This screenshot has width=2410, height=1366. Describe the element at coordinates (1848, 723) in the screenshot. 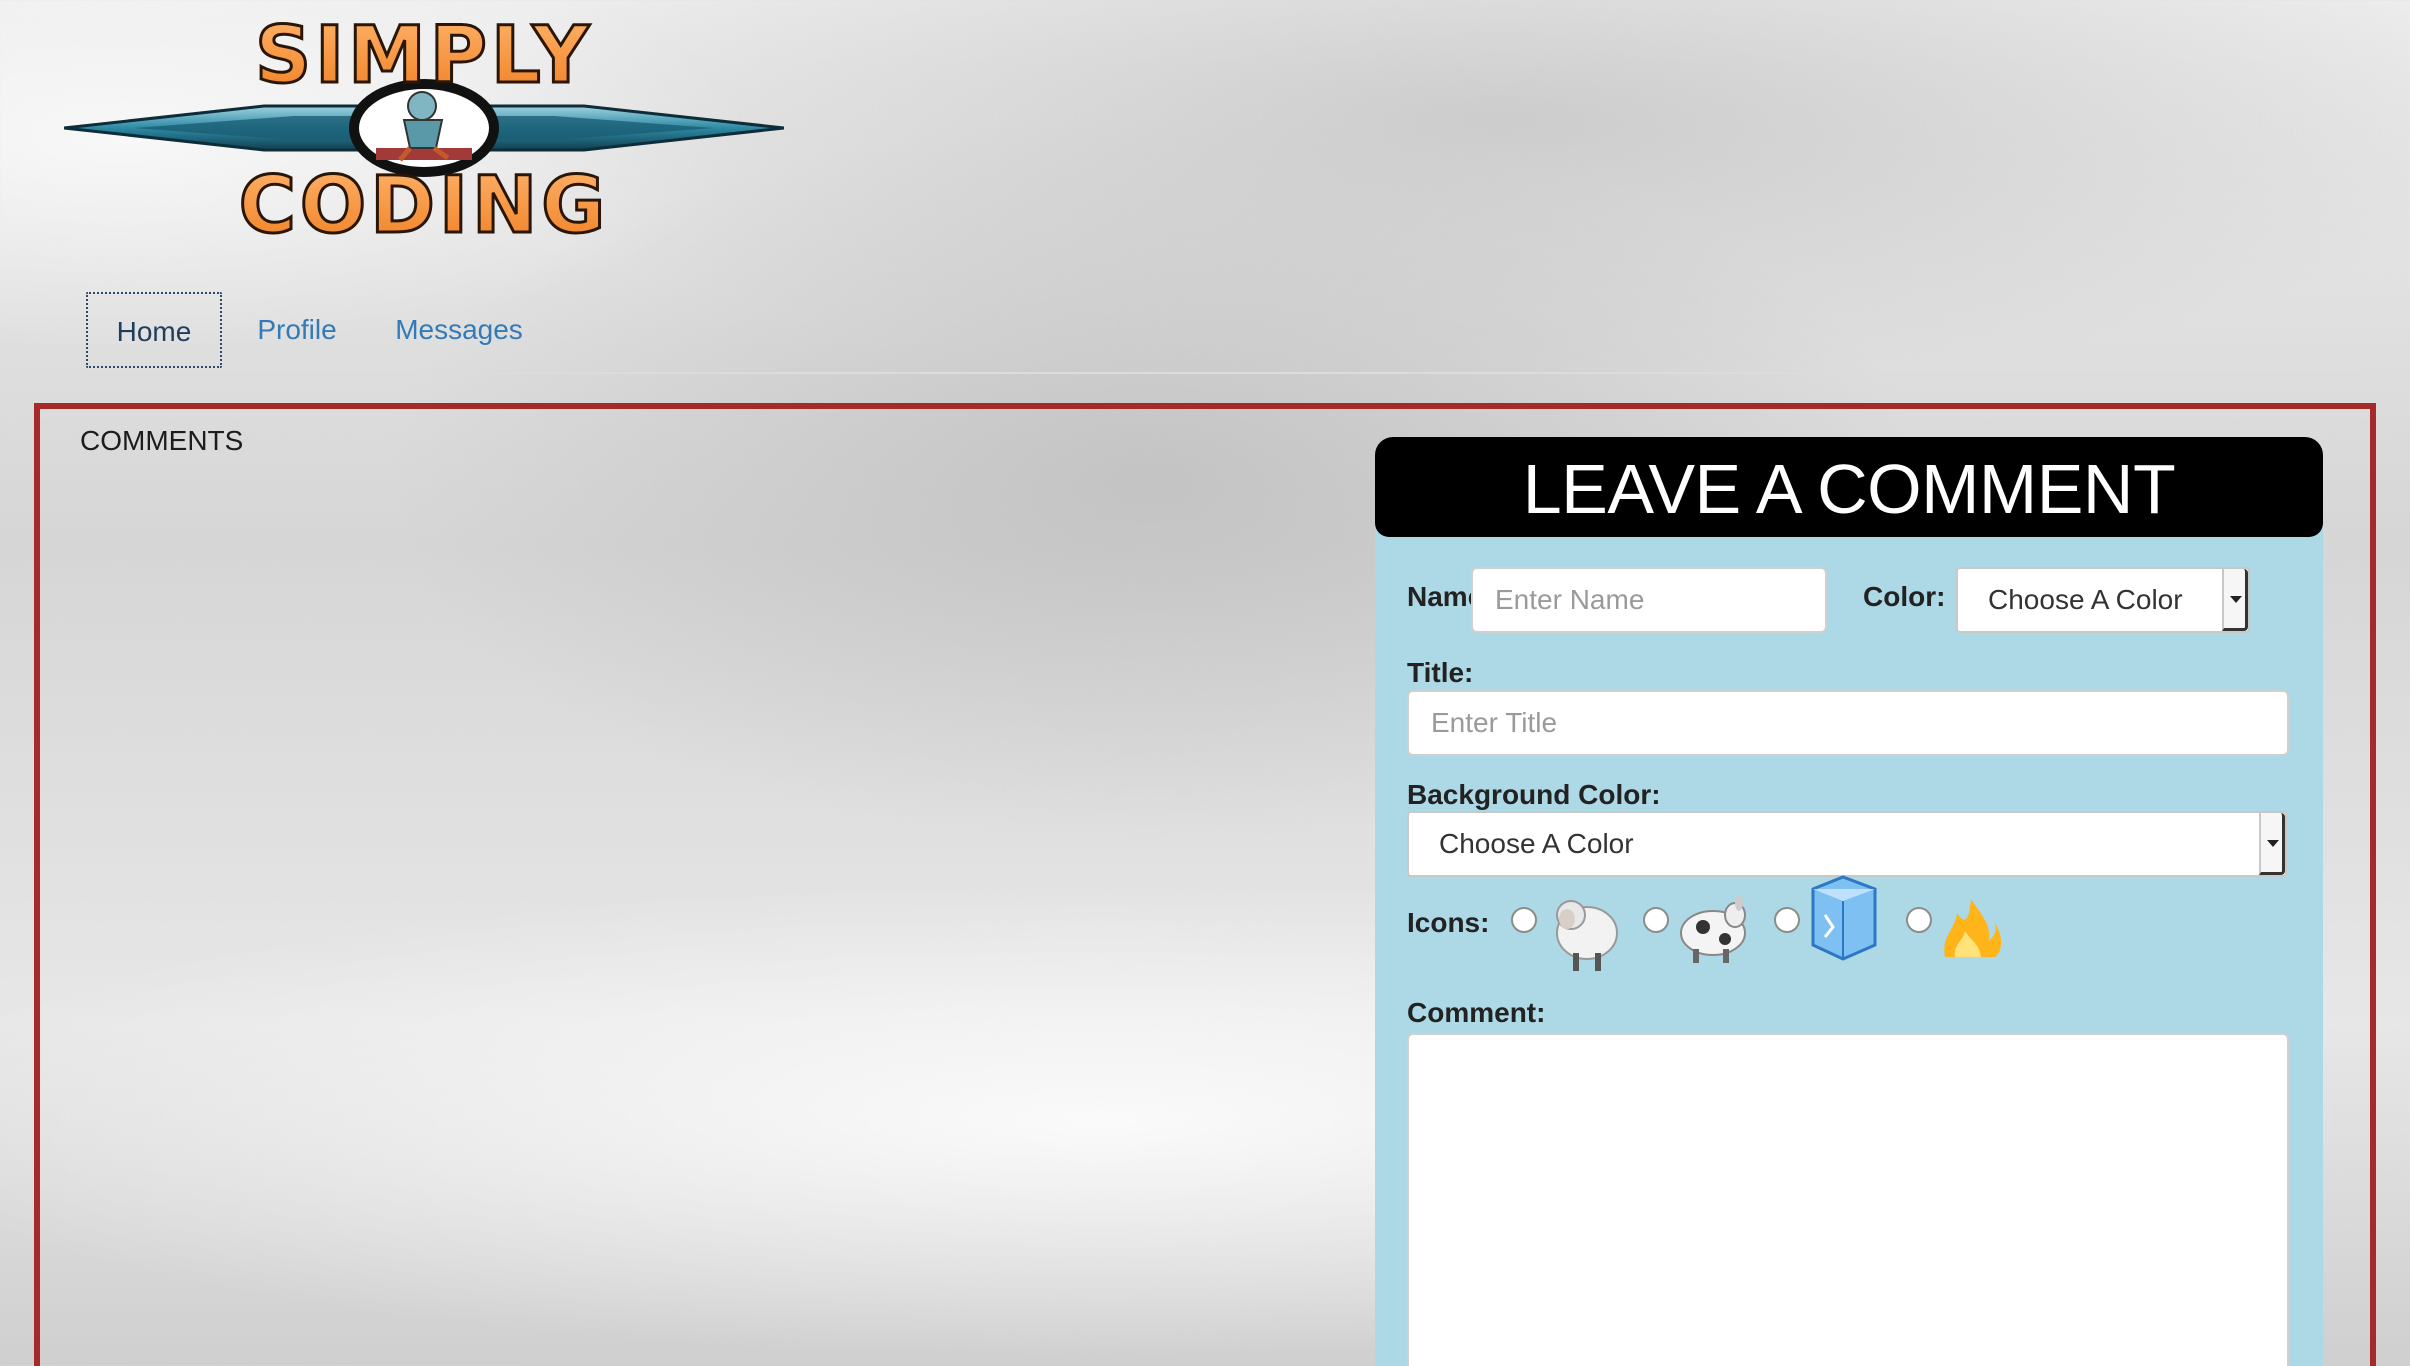

I see `title-input` at that location.